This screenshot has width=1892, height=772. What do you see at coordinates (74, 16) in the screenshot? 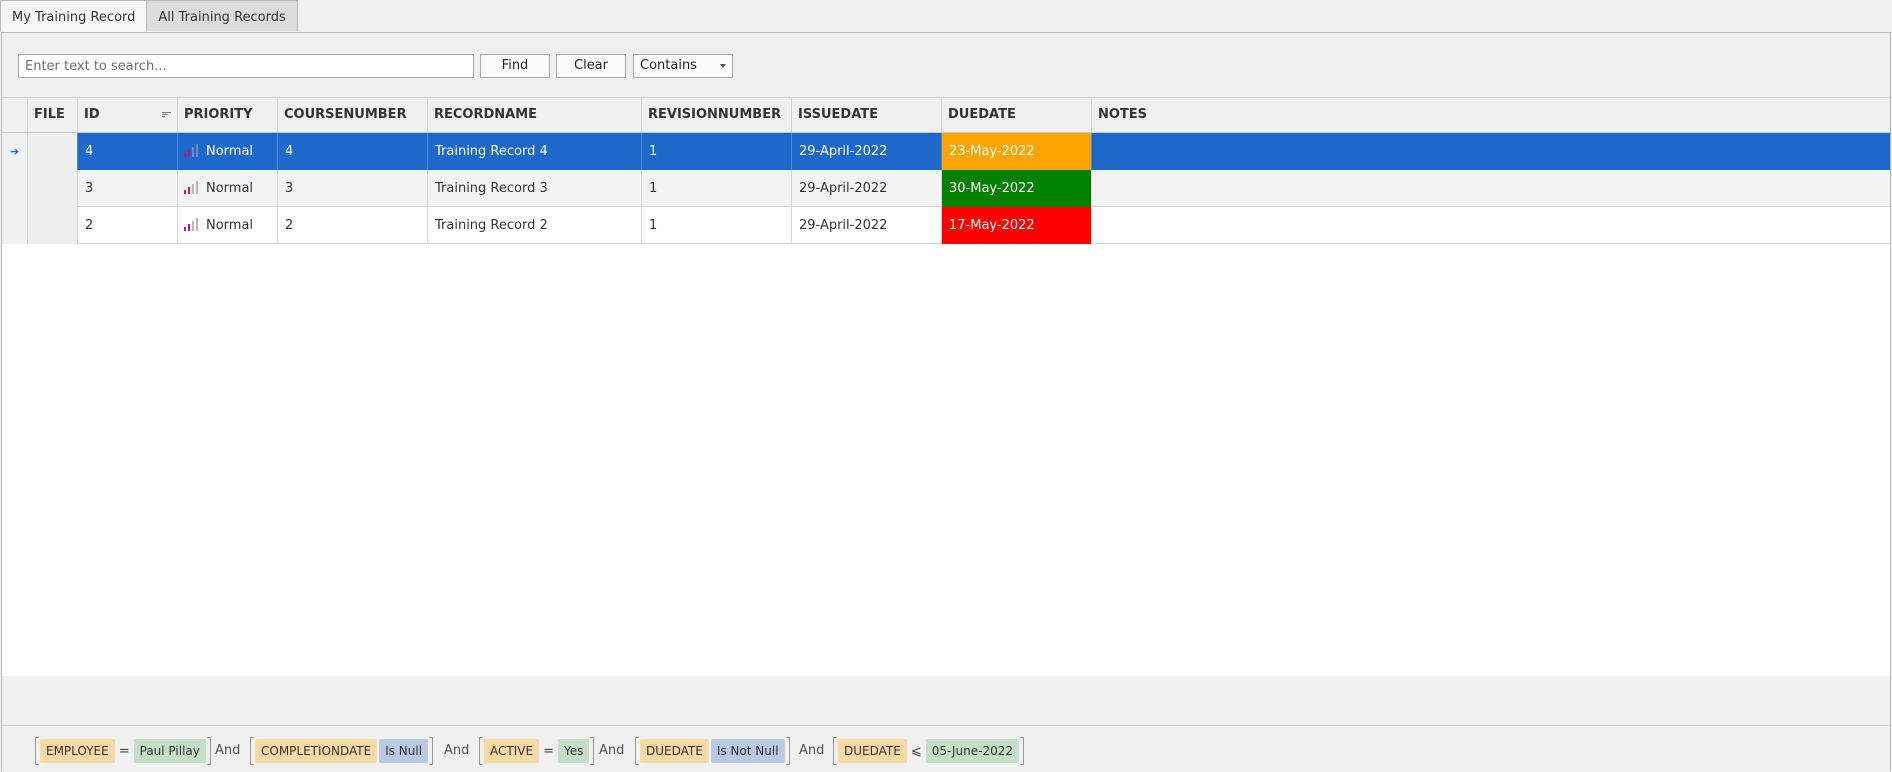
I see `tab-my-training-record: My Training Record` at bounding box center [74, 16].